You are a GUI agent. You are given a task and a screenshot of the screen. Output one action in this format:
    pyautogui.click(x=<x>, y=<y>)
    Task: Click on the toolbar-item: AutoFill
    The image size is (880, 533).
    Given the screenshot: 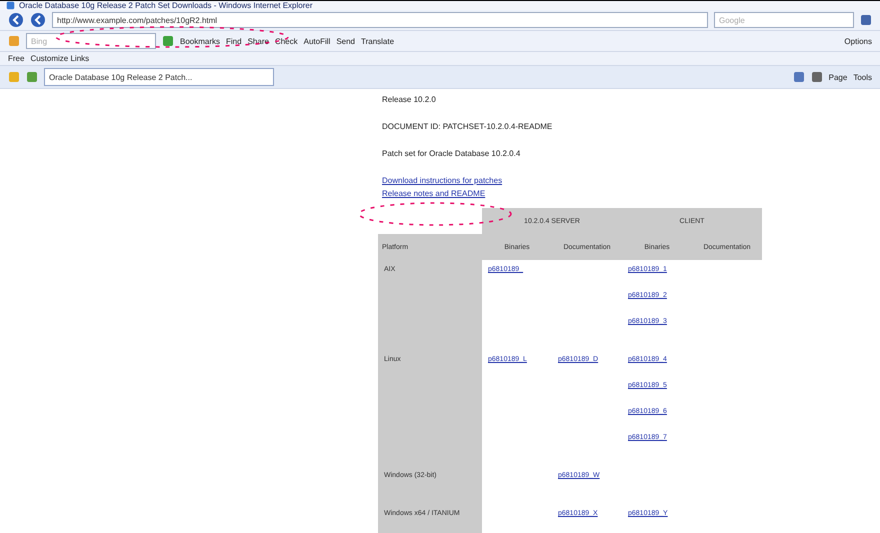 What is the action you would take?
    pyautogui.click(x=317, y=41)
    